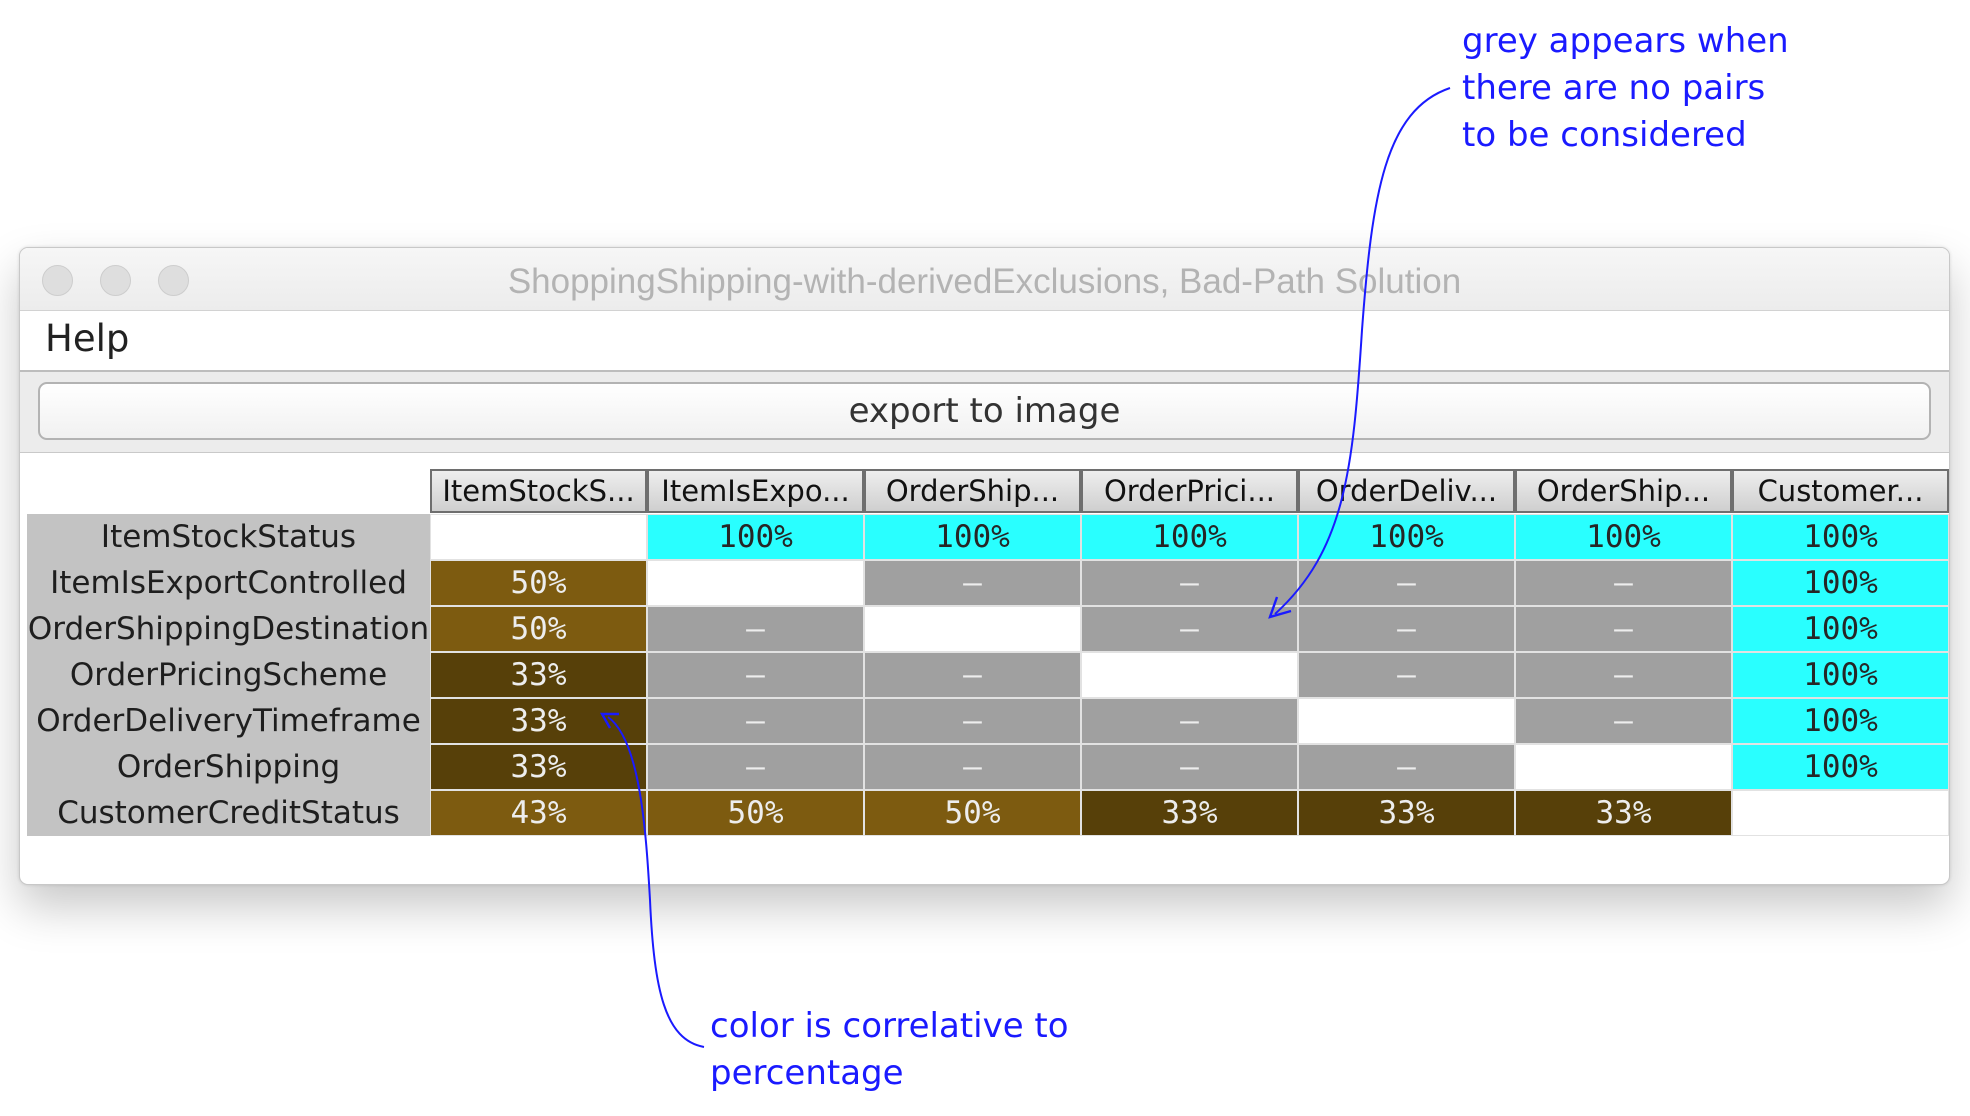 Image resolution: width=1970 pixels, height=1116 pixels. What do you see at coordinates (228, 721) in the screenshot?
I see `row-label: OrderDeliveryTimeframe` at bounding box center [228, 721].